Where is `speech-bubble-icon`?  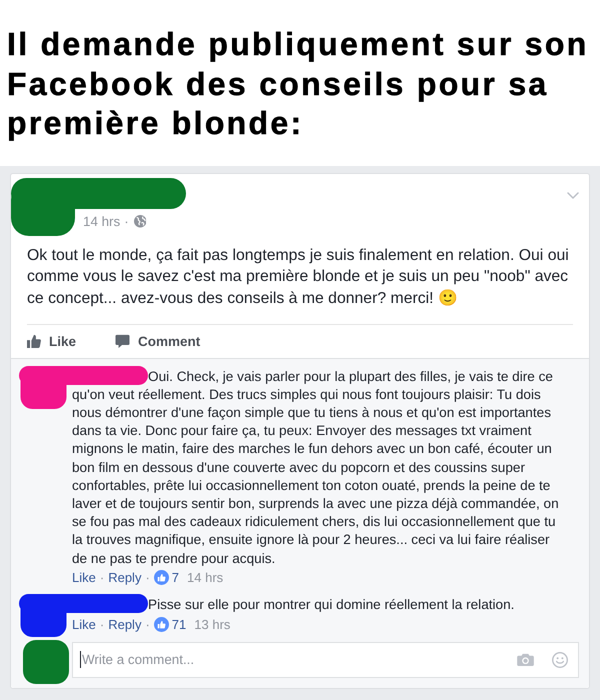 speech-bubble-icon is located at coordinates (122, 341).